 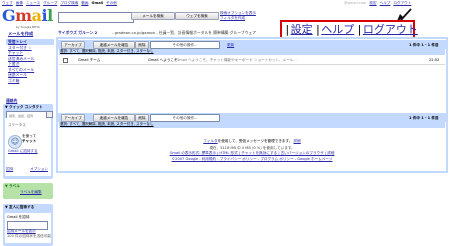 What do you see at coordinates (252, 141) in the screenshot?
I see `footer-tip: フィルタを使用して、受信メッセージを管理できます。 詳細` at bounding box center [252, 141].